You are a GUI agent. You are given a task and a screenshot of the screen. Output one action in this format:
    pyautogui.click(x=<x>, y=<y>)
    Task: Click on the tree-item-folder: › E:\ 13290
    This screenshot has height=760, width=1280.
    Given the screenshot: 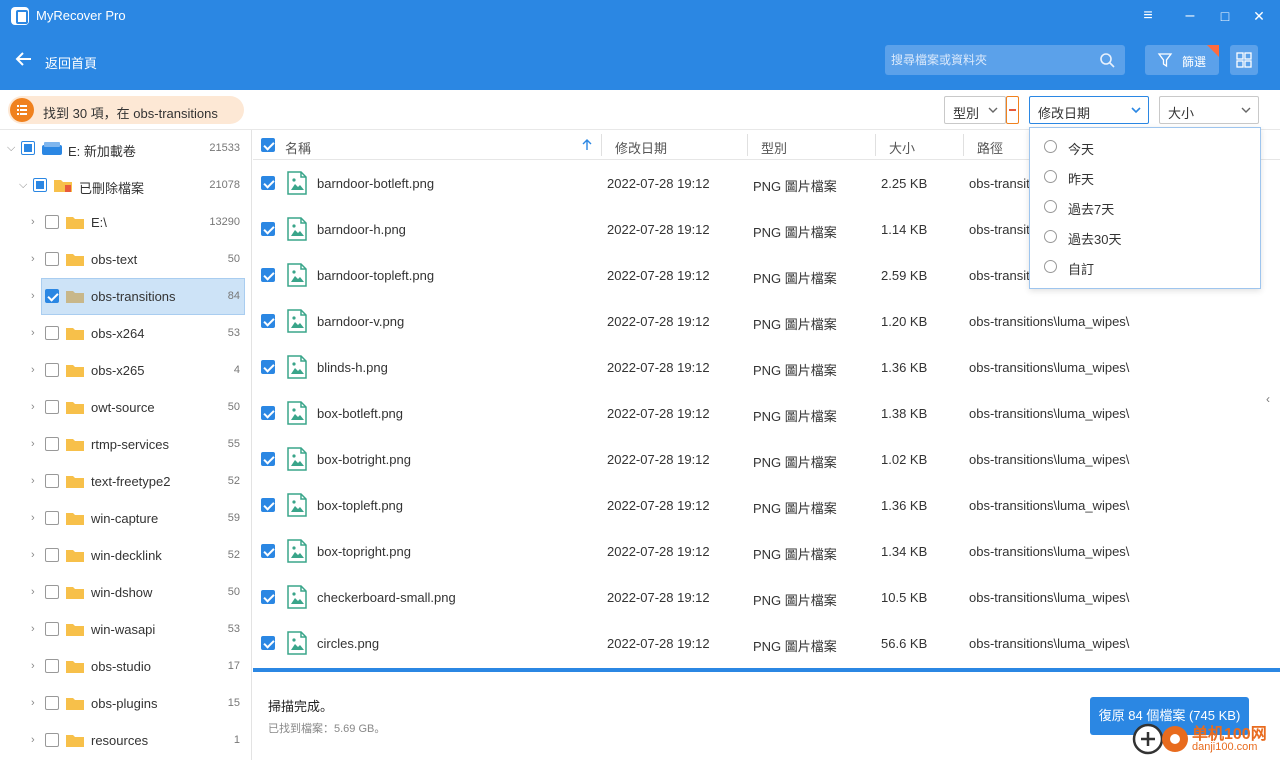 What is the action you would take?
    pyautogui.click(x=125, y=222)
    